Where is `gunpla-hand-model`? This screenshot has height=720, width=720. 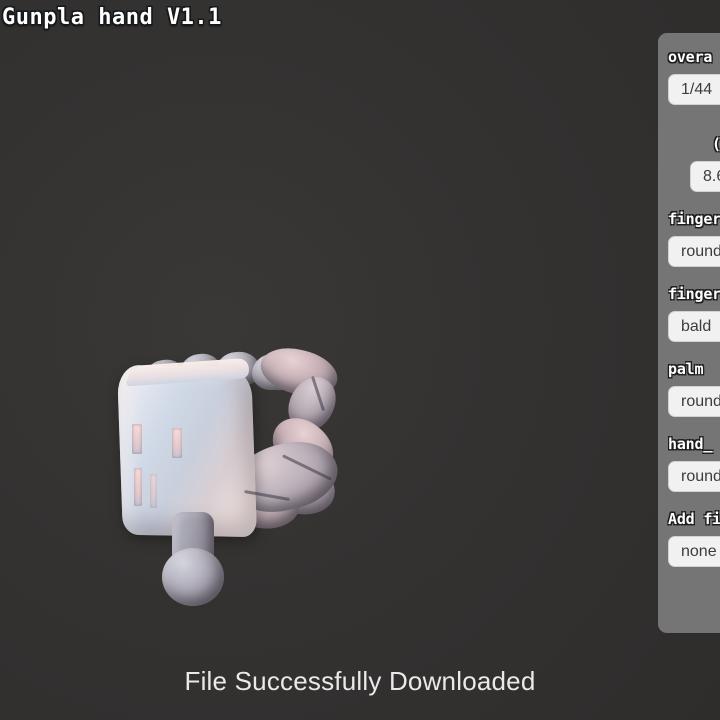
gunpla-hand-model is located at coordinates (232, 474).